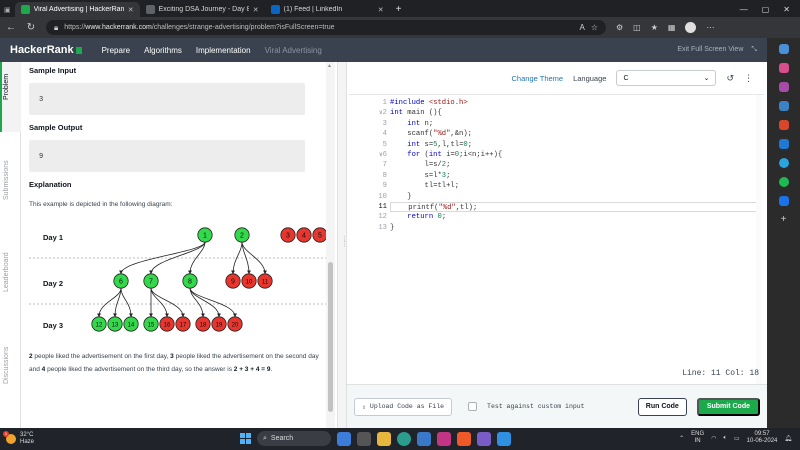  Describe the element at coordinates (9, 437) in the screenshot. I see `weather-sun-icon: 1` at that location.